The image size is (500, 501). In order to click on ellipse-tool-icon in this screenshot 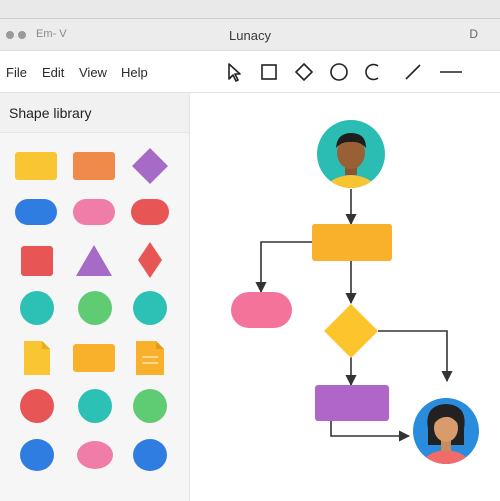, I will do `click(339, 72)`.